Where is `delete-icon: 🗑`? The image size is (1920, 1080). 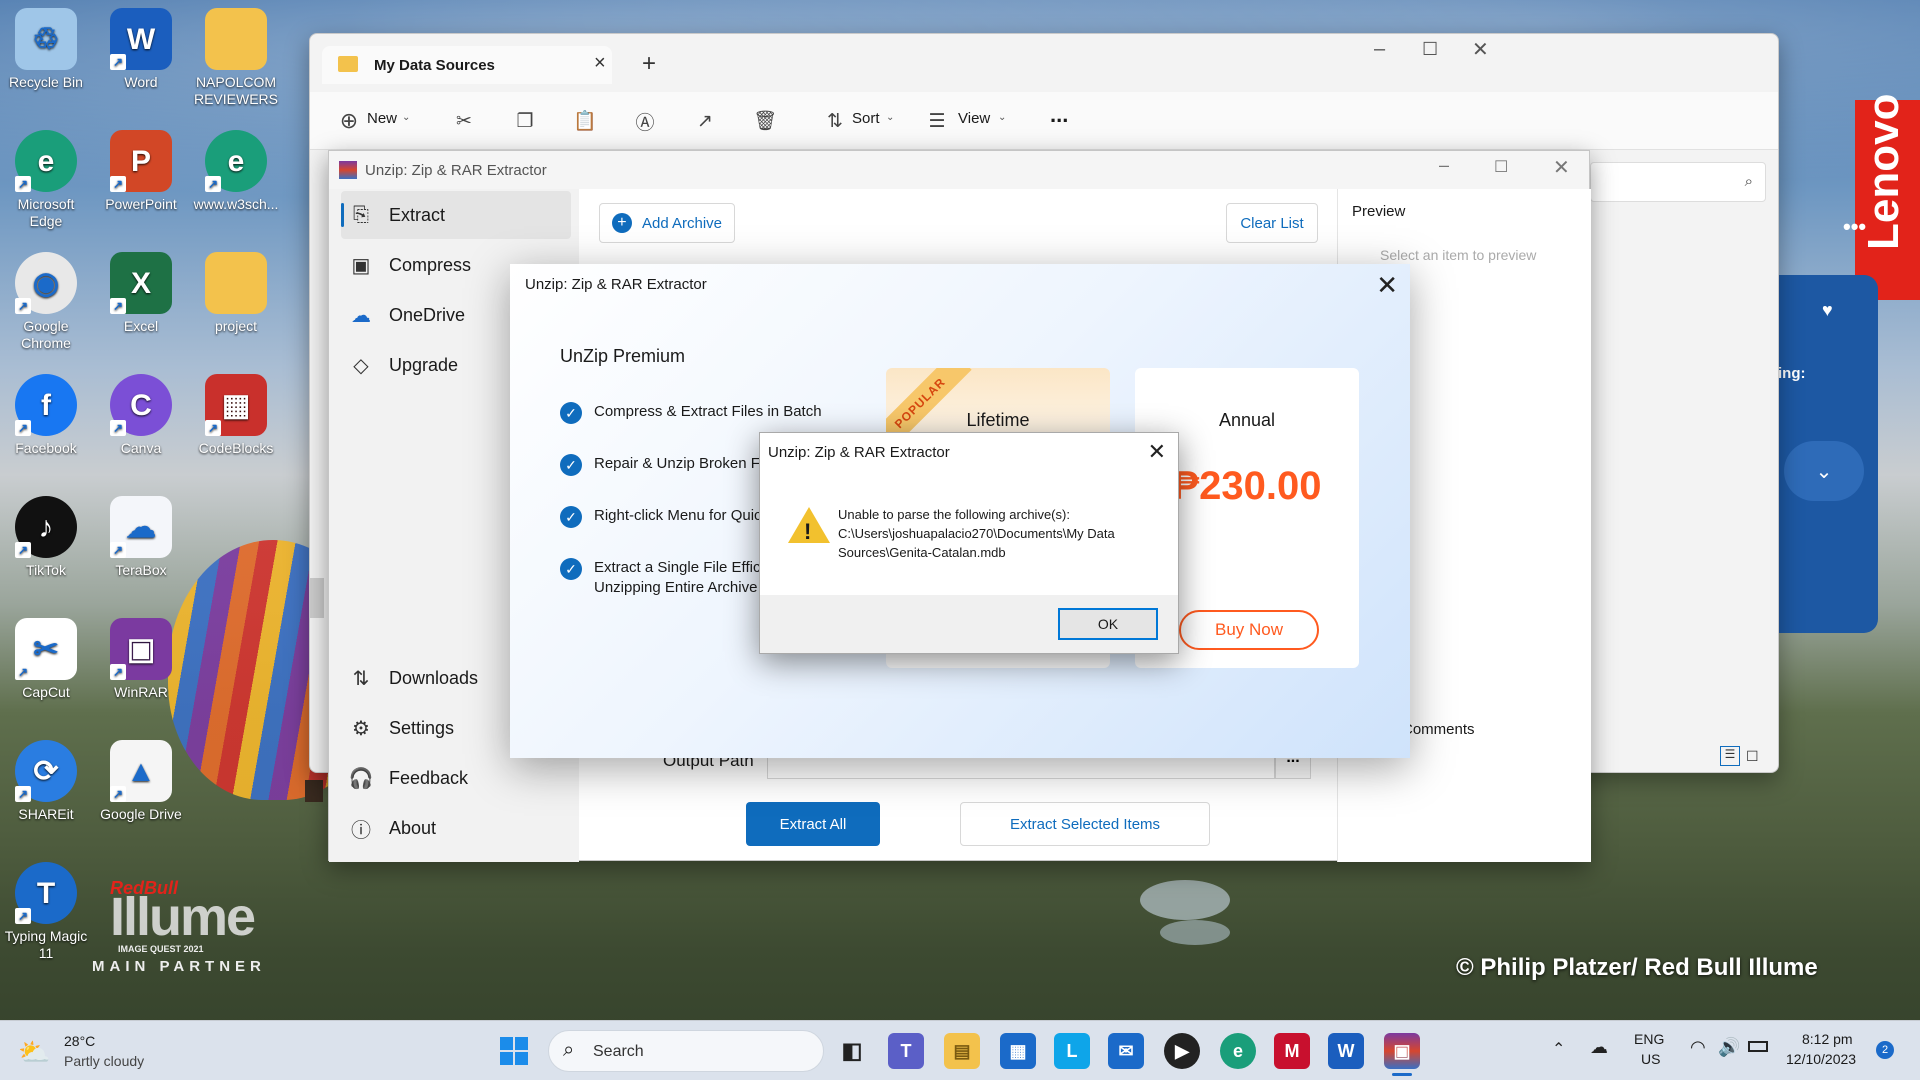
delete-icon: 🗑 is located at coordinates (765, 121).